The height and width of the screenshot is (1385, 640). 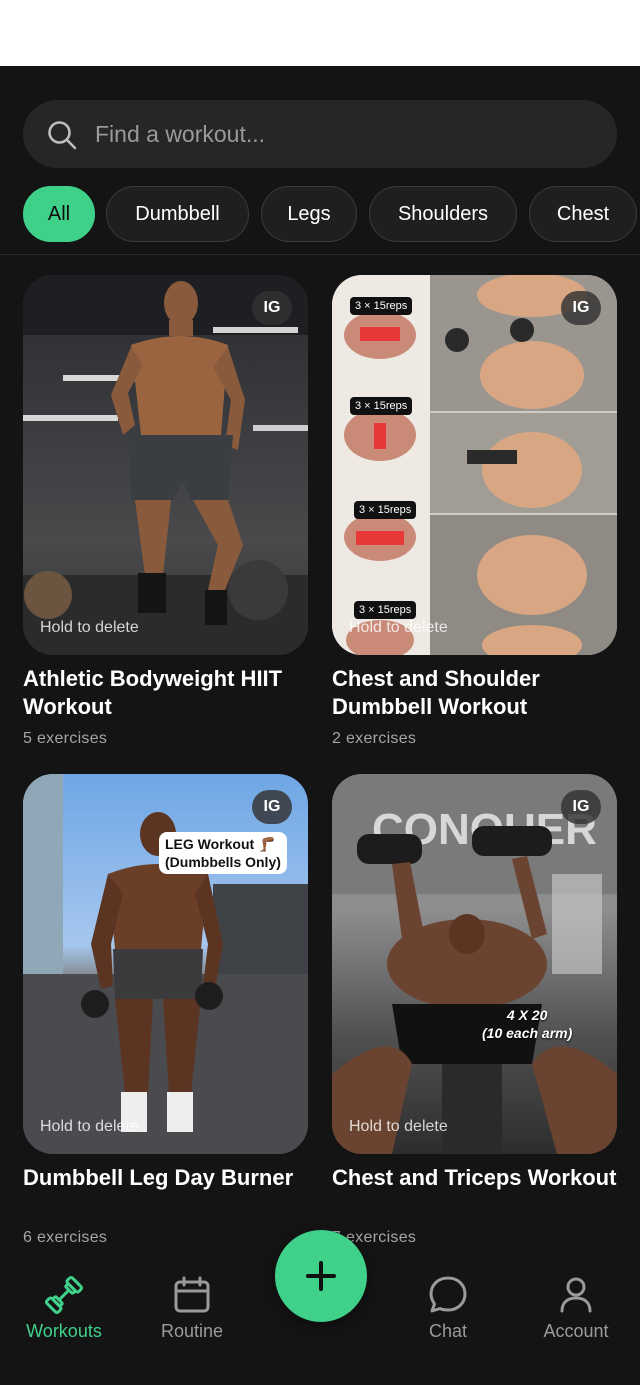 I want to click on chat-bubble-icon, so click(x=448, y=1294).